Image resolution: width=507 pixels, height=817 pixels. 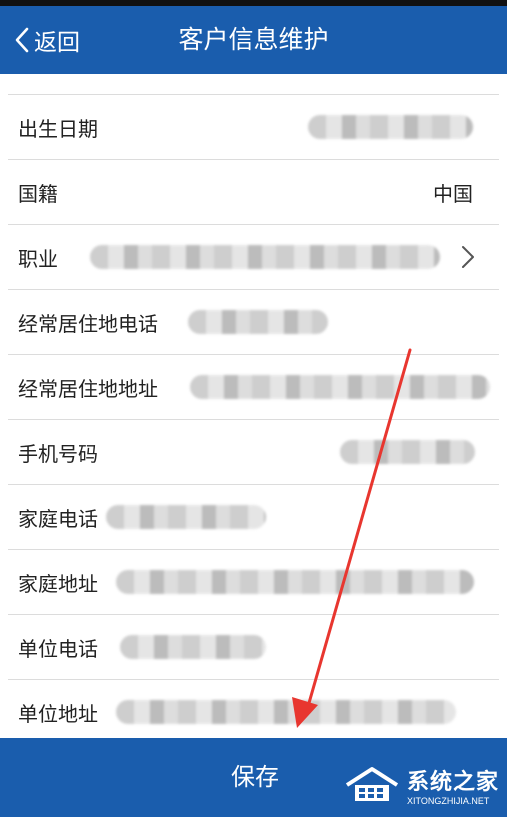 I want to click on row-nationality: 国籍 中国, so click(x=253, y=192).